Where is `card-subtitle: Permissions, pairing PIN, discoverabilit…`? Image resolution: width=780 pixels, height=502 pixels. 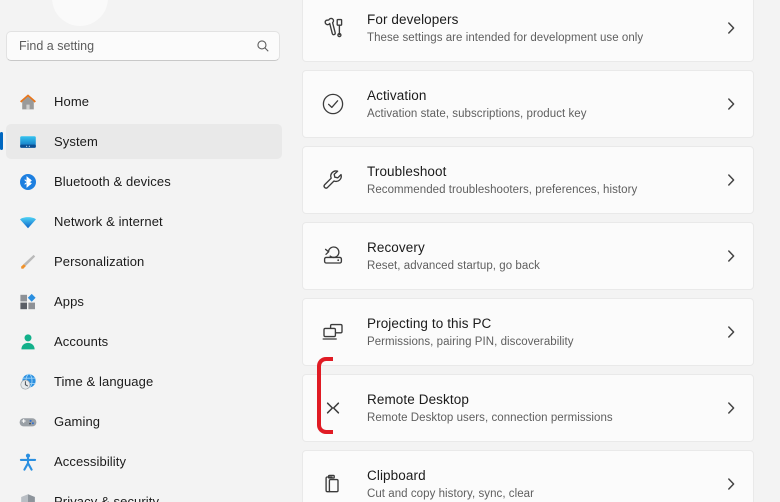 card-subtitle: Permissions, pairing PIN, discoverabilit… is located at coordinates (470, 341).